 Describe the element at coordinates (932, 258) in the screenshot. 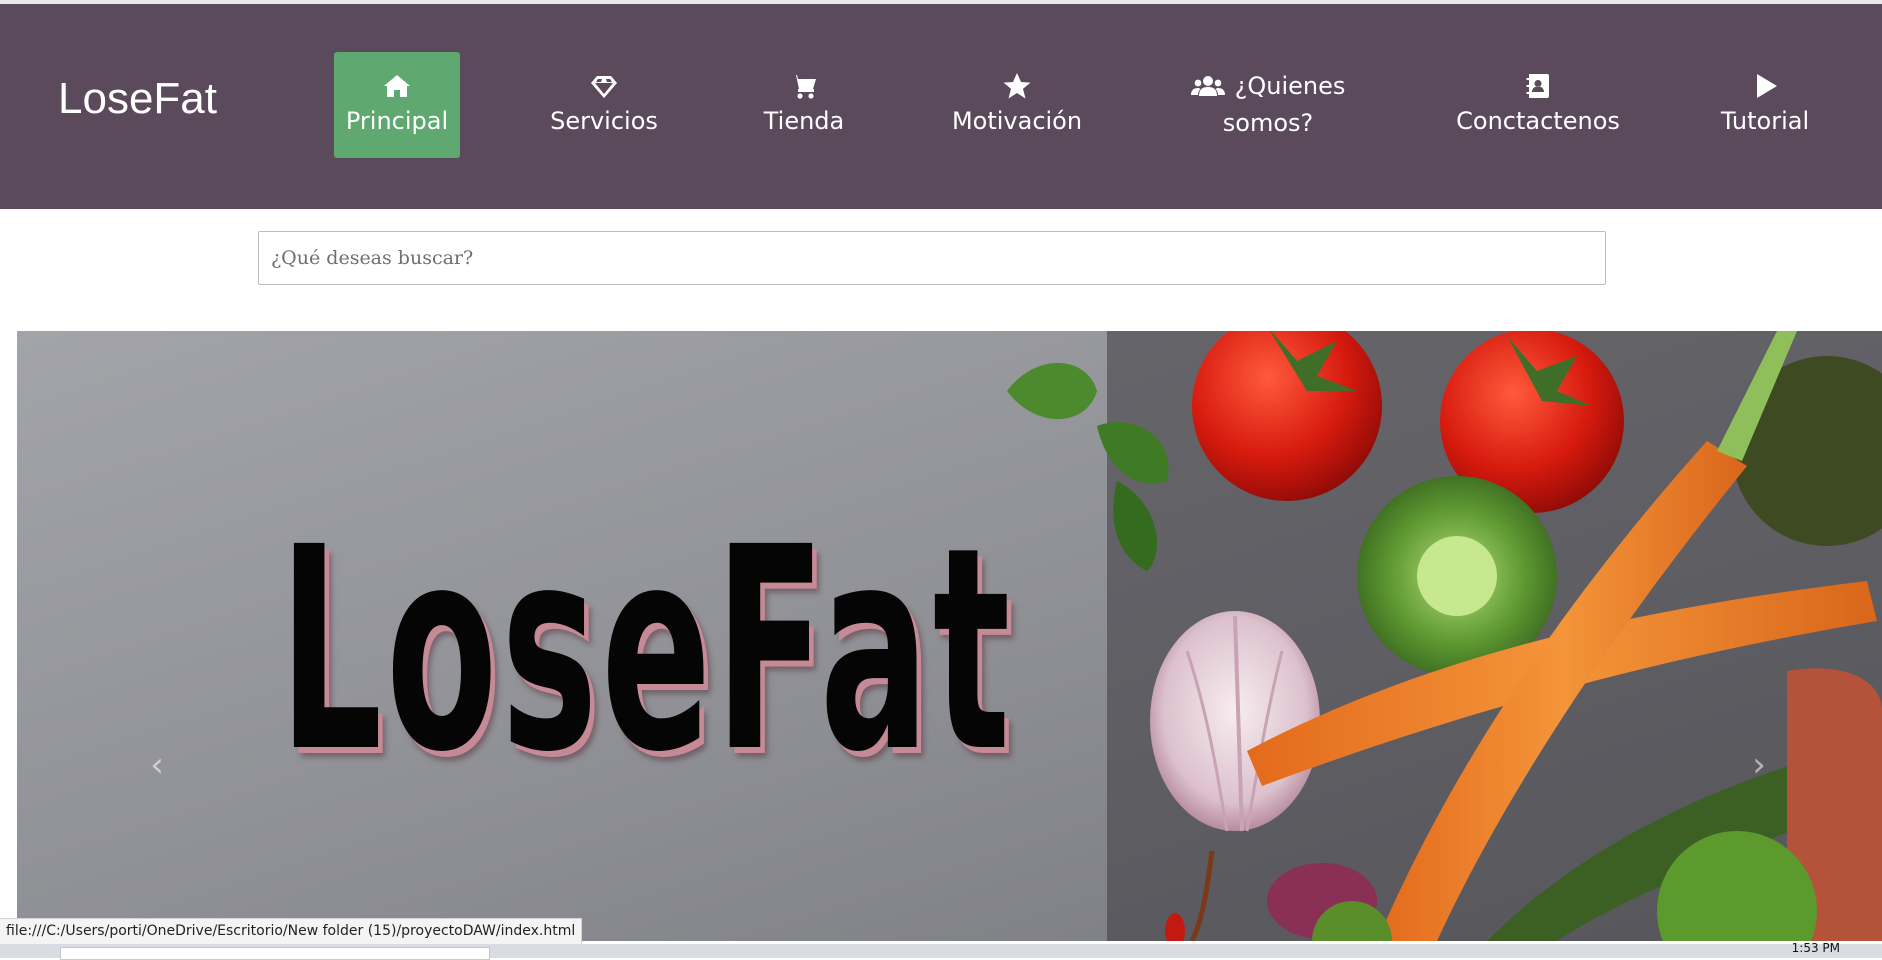

I see `search-input` at that location.